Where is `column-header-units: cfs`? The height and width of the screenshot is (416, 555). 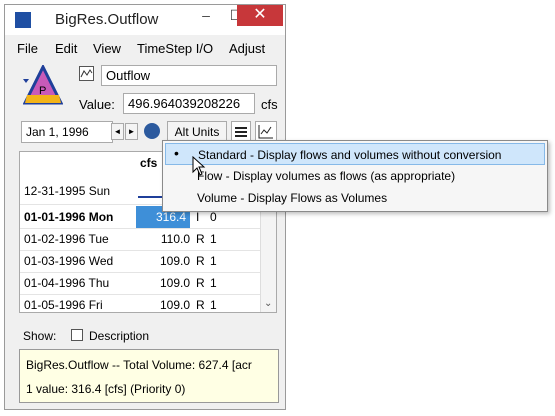
column-header-units: cfs is located at coordinates (149, 163).